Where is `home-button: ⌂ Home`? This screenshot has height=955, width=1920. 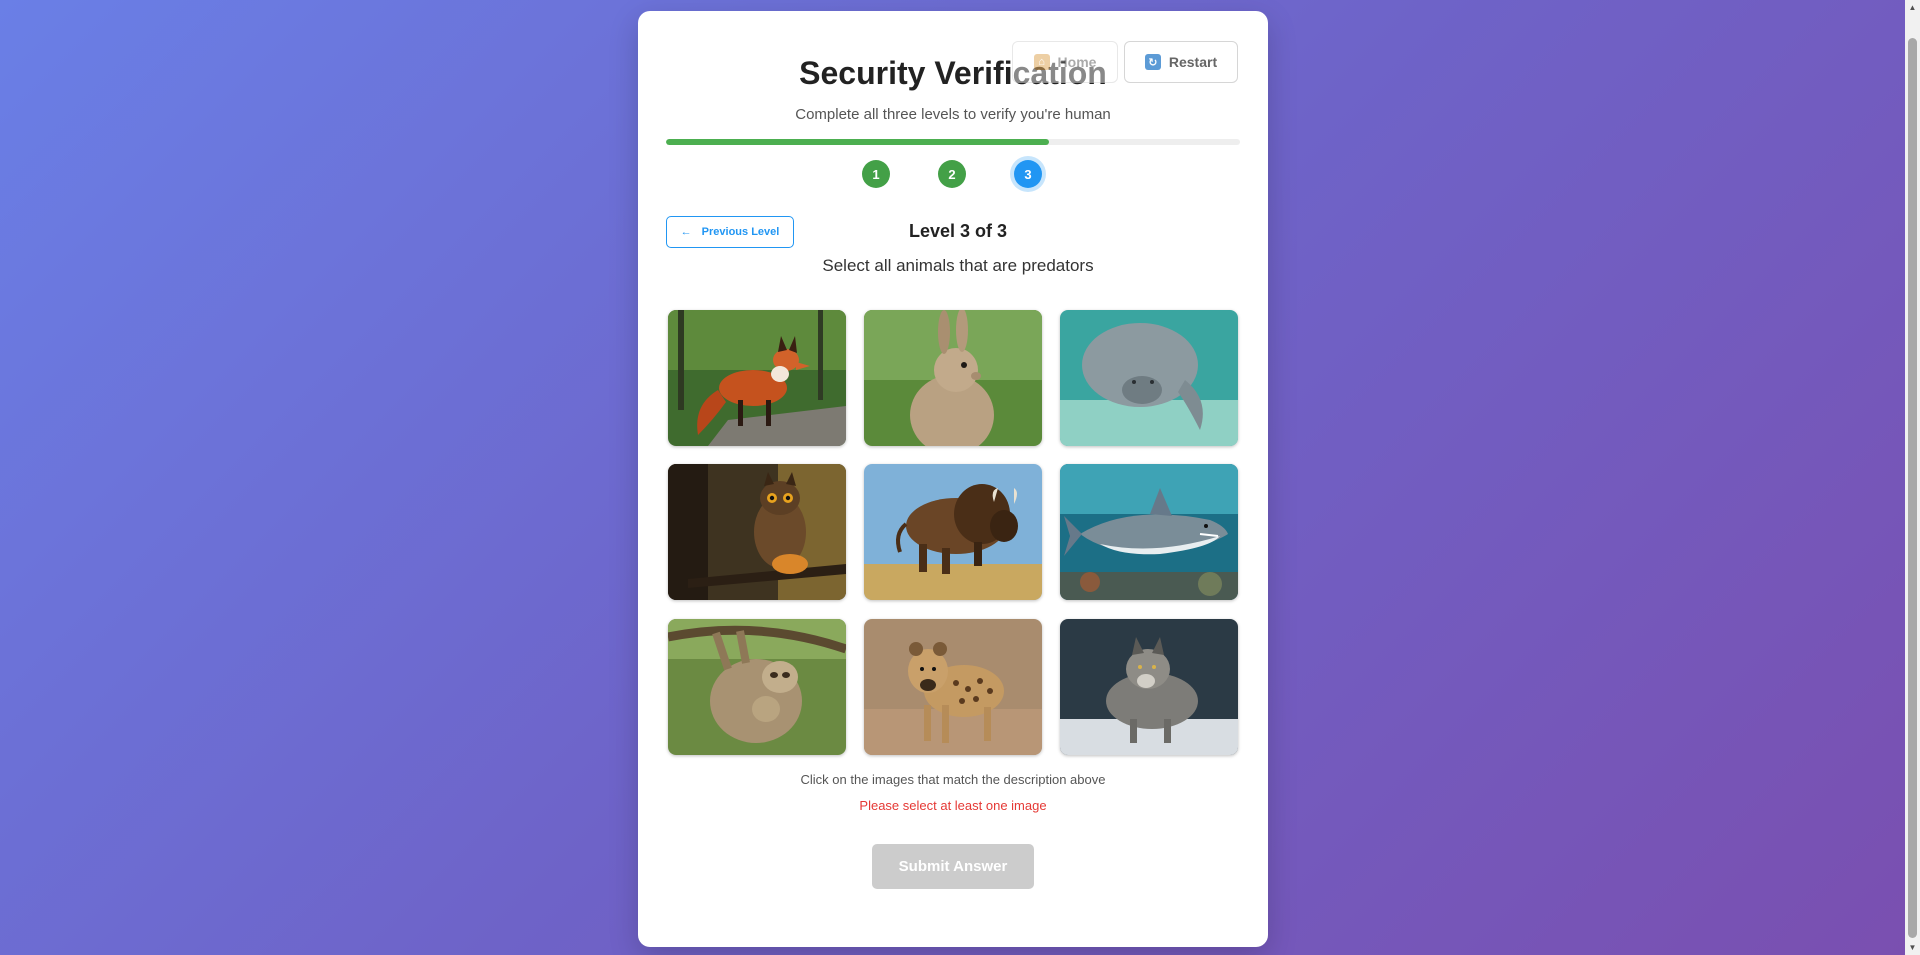 home-button: ⌂ Home is located at coordinates (1065, 62).